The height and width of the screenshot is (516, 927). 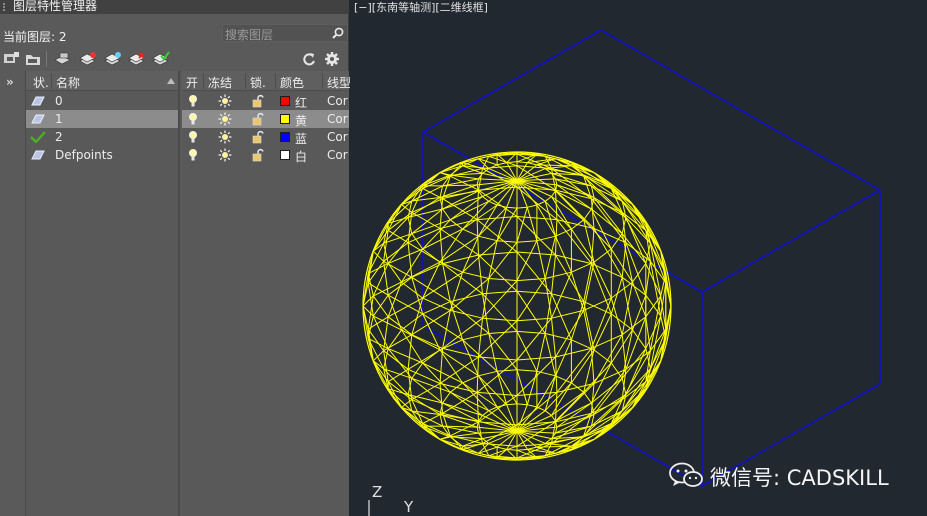 What do you see at coordinates (332, 59) in the screenshot?
I see `settings-icon` at bounding box center [332, 59].